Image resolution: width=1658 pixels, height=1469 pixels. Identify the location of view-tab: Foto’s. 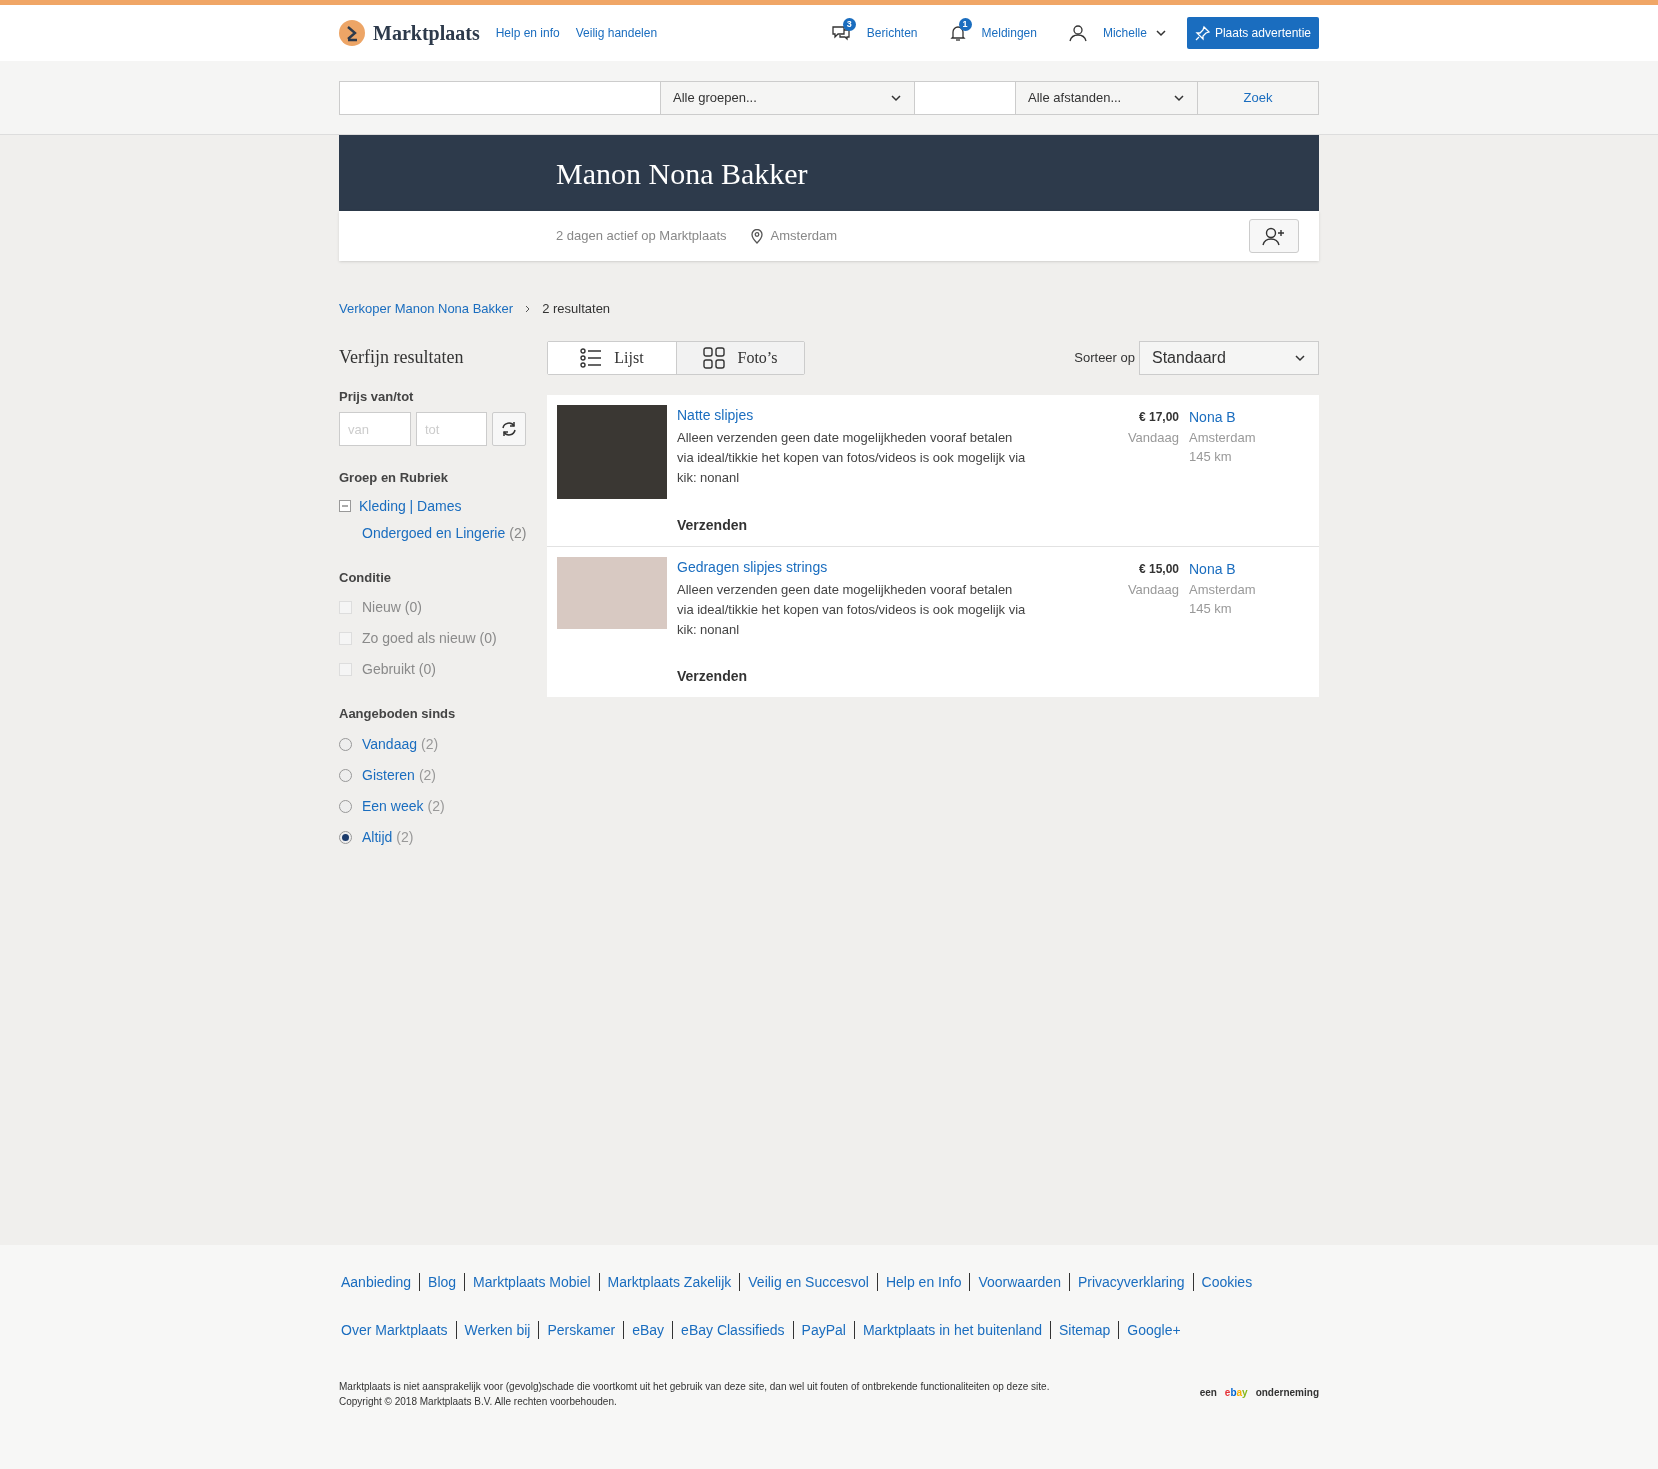
(740, 357).